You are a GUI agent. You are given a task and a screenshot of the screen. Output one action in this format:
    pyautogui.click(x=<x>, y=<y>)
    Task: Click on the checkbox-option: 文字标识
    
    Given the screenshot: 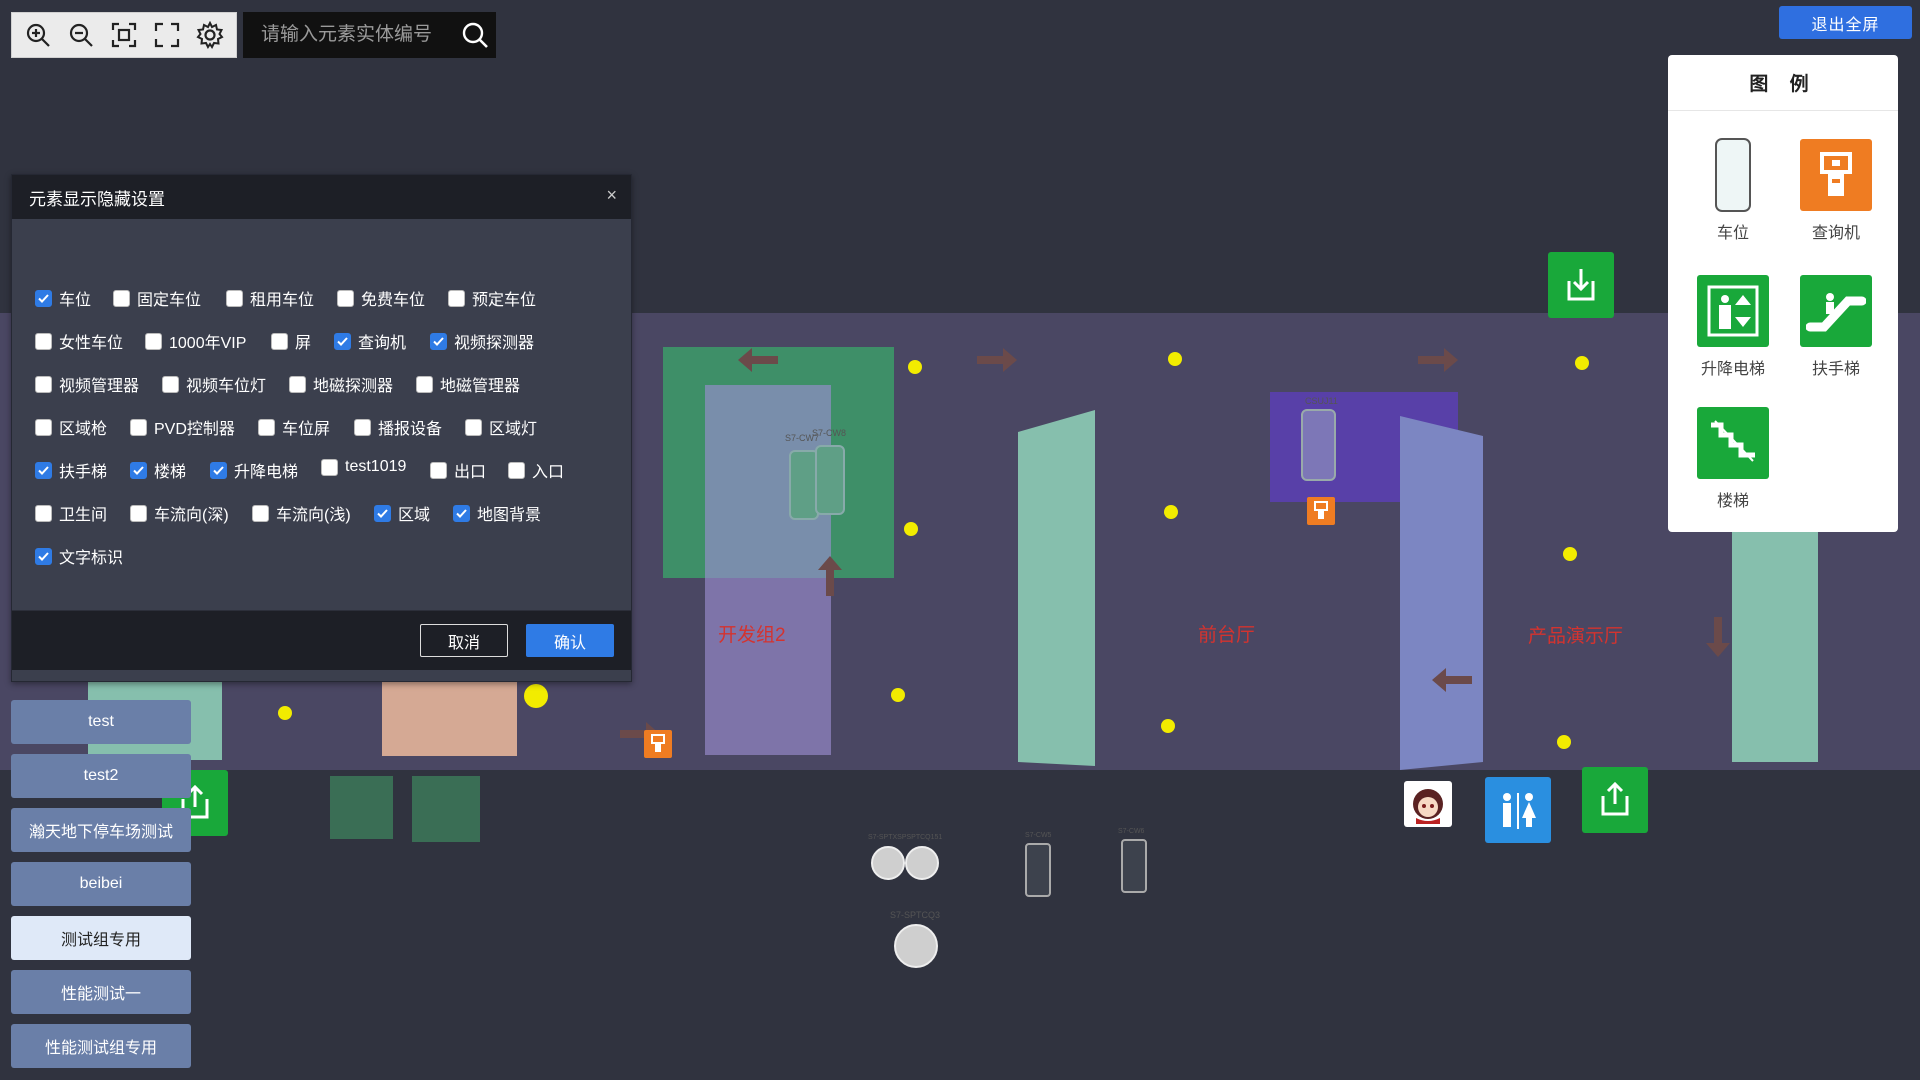 What is the action you would take?
    pyautogui.click(x=79, y=556)
    